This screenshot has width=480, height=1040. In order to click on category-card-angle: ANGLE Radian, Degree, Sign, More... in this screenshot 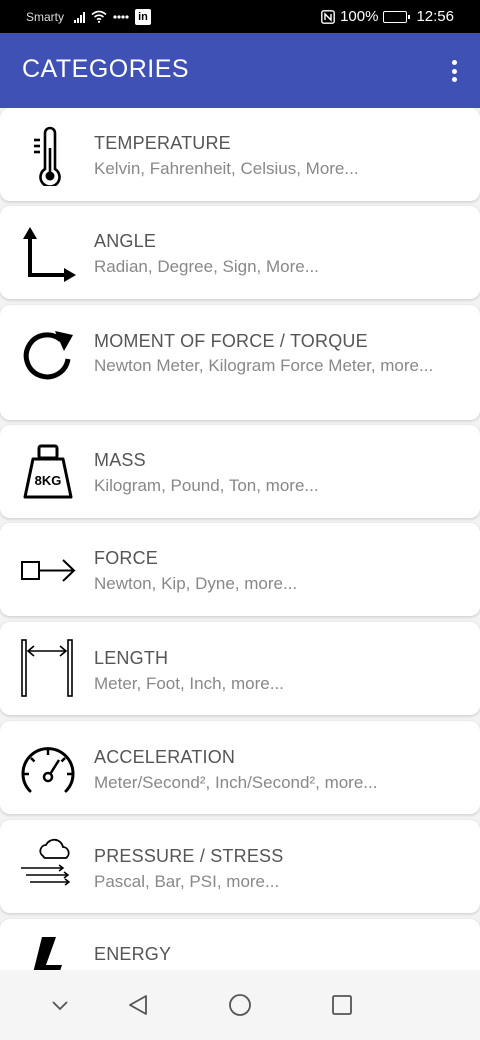, I will do `click(240, 252)`.